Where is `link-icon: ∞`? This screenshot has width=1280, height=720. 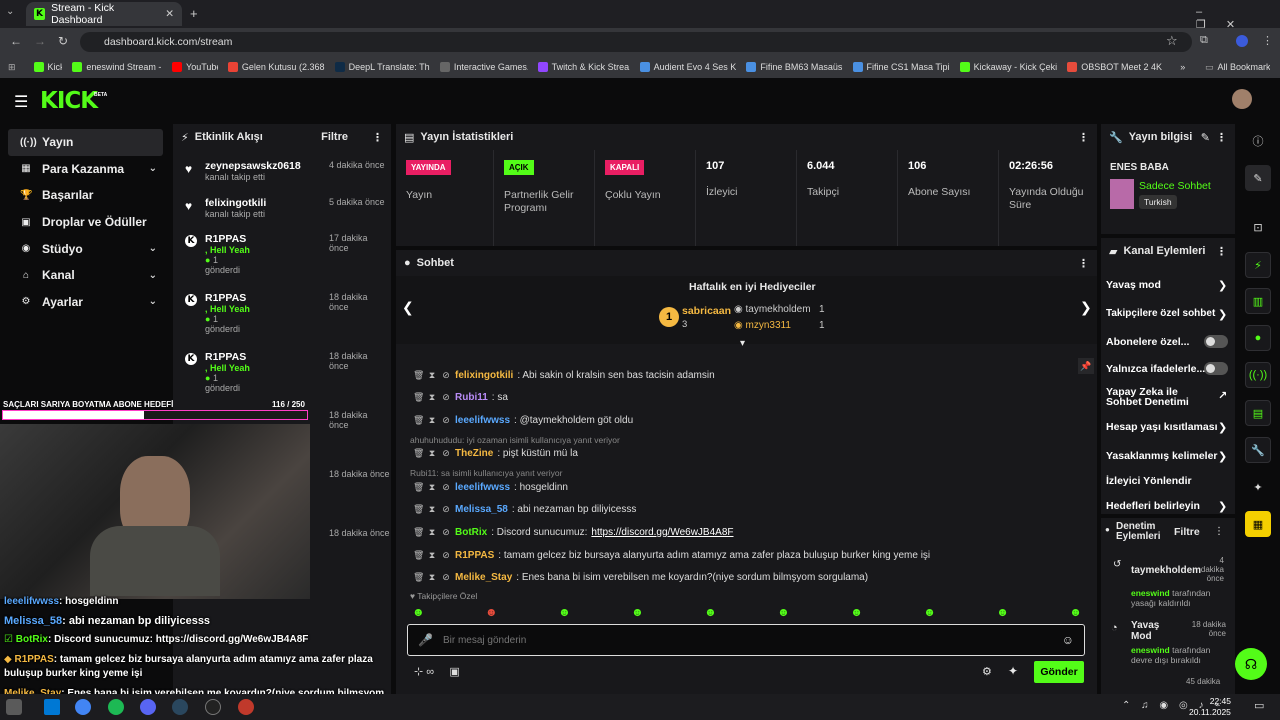
link-icon: ∞ is located at coordinates (430, 672).